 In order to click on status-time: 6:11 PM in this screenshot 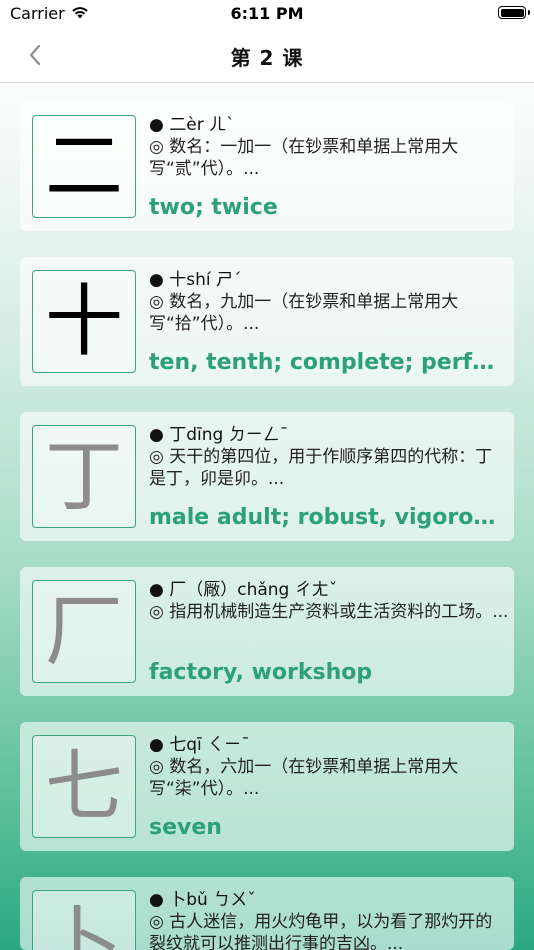, I will do `click(267, 13)`.